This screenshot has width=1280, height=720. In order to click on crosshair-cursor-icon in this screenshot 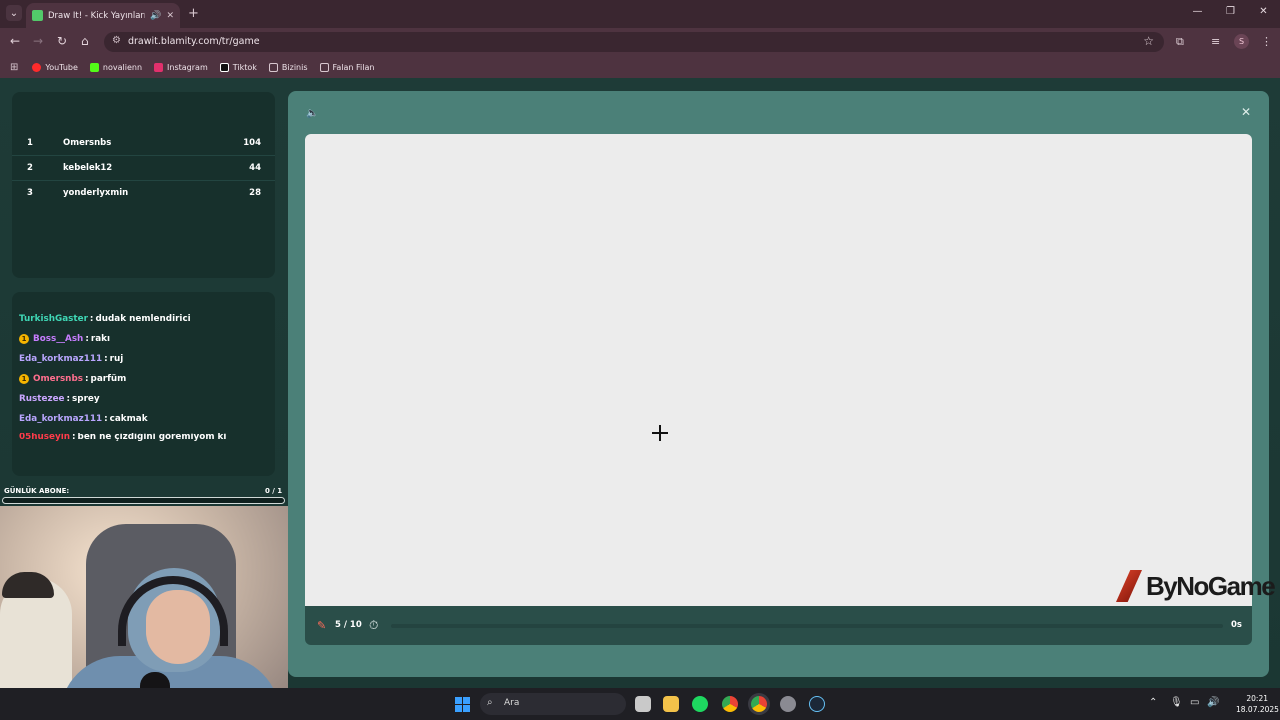, I will do `click(660, 433)`.